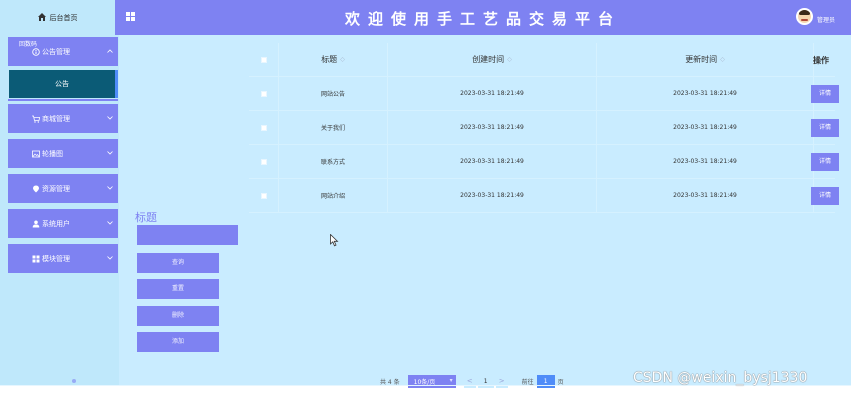 The height and width of the screenshot is (400, 866). I want to click on sidebar-item-label: 模块管理, so click(56, 259).